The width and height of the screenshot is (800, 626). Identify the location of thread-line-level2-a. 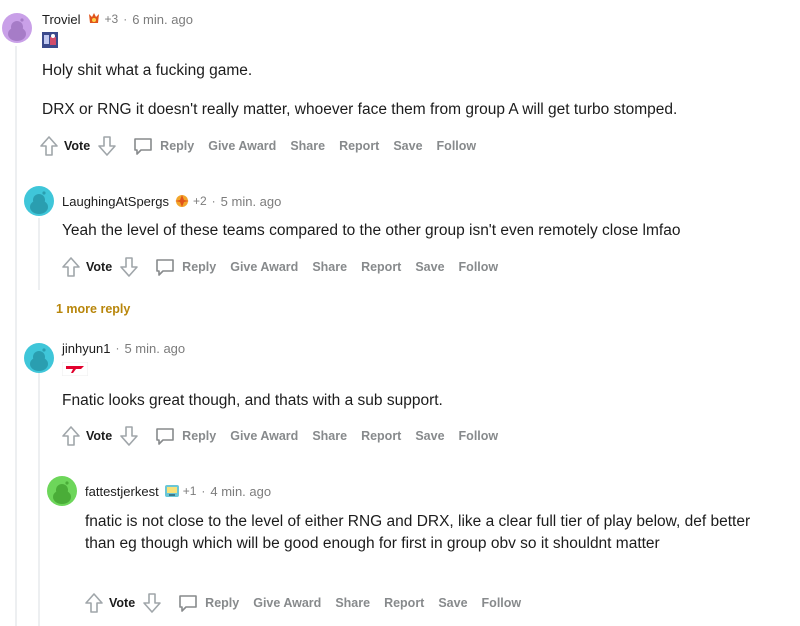
(39, 254).